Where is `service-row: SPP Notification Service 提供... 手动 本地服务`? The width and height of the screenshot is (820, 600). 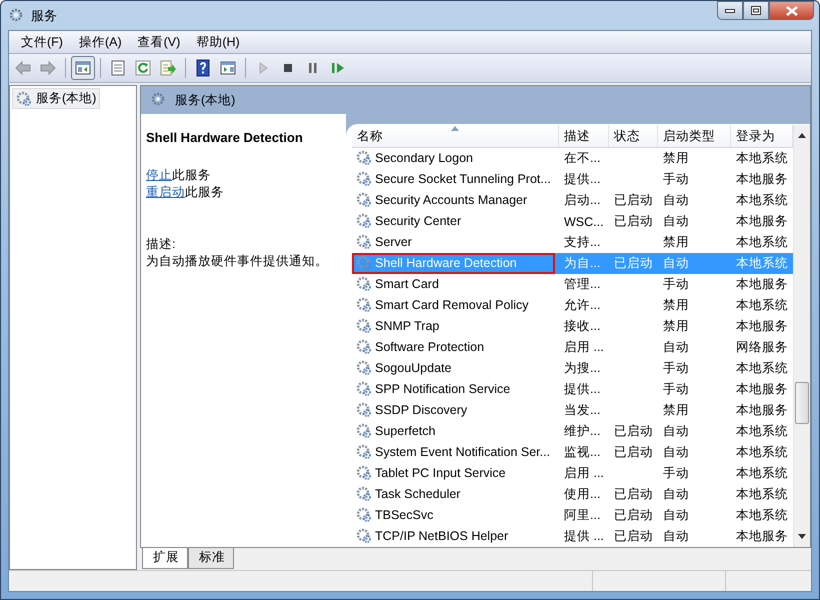
service-row: SPP Notification Service 提供... 手动 本地服务 is located at coordinates (572, 389).